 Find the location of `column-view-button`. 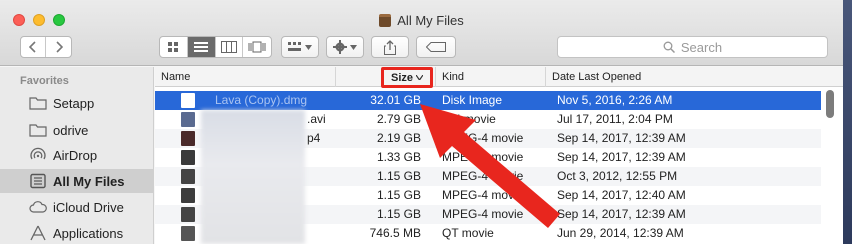

column-view-button is located at coordinates (230, 47).